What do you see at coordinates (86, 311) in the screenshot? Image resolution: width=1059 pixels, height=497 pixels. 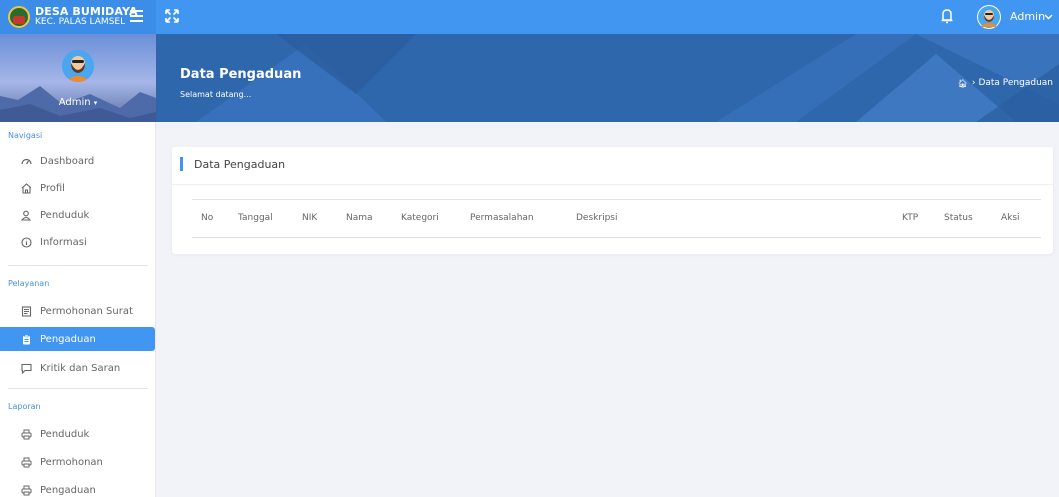 I see `sidebar-item-label: Permohonan Surat` at bounding box center [86, 311].